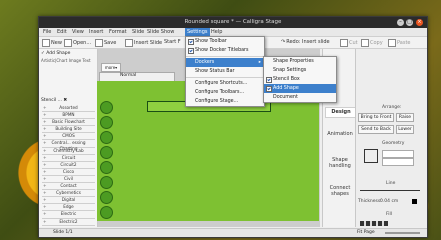  What do you see at coordinates (68, 201) in the screenshot?
I see `stencil-item: Digital` at bounding box center [68, 201].